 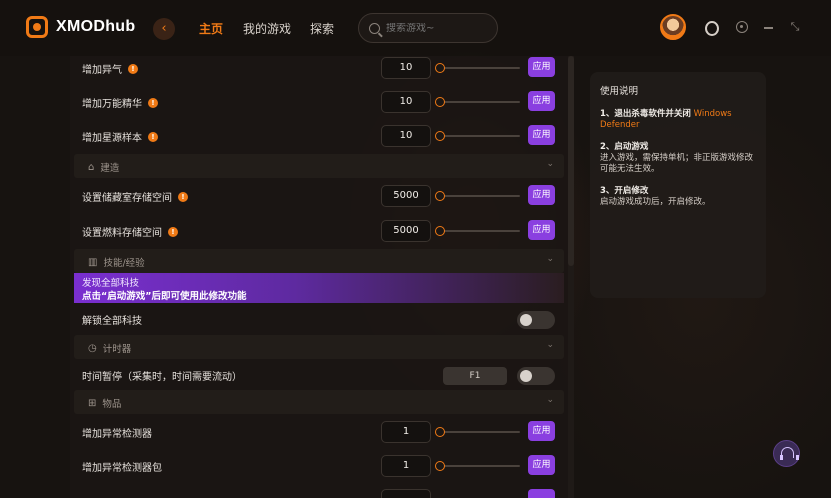 I want to click on top-bar: XMODhub ‹ 主页 我的游戏 探索 ⤡, so click(x=415, y=28).